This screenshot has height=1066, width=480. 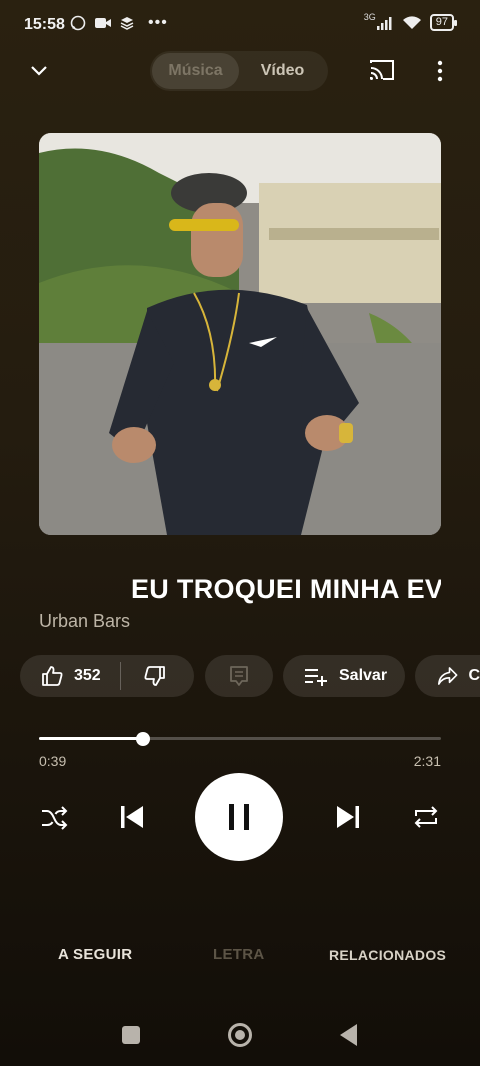 What do you see at coordinates (158, 22) in the screenshot?
I see `more-dots-icon: •••` at bounding box center [158, 22].